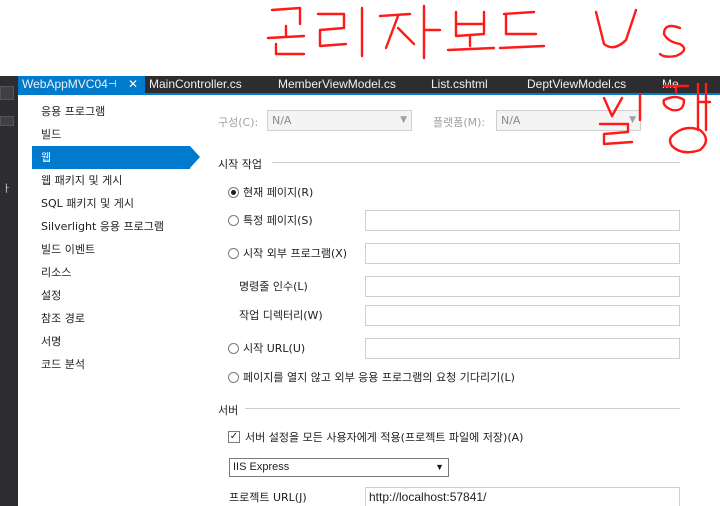  What do you see at coordinates (281, 315) in the screenshot?
I see `working-dir-label: 작업 디렉터리(W)` at bounding box center [281, 315].